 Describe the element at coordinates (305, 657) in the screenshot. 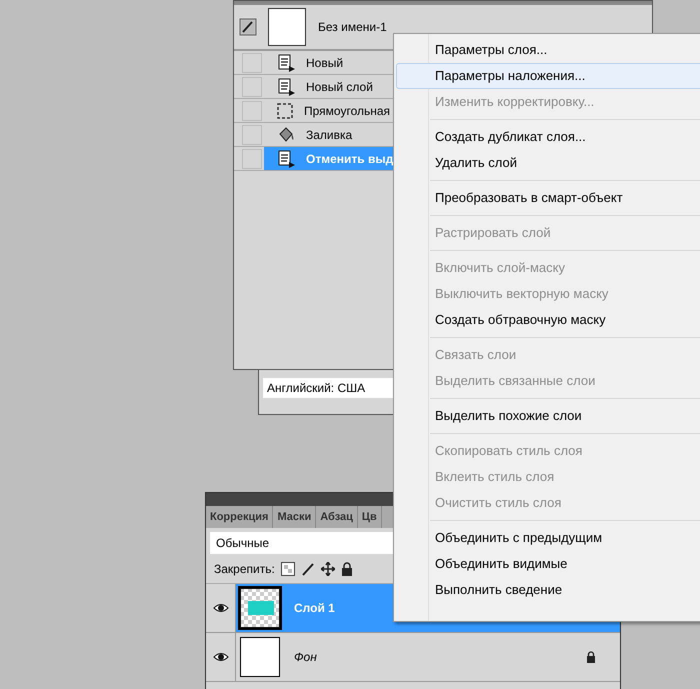

I see `layer-name: Фон` at that location.